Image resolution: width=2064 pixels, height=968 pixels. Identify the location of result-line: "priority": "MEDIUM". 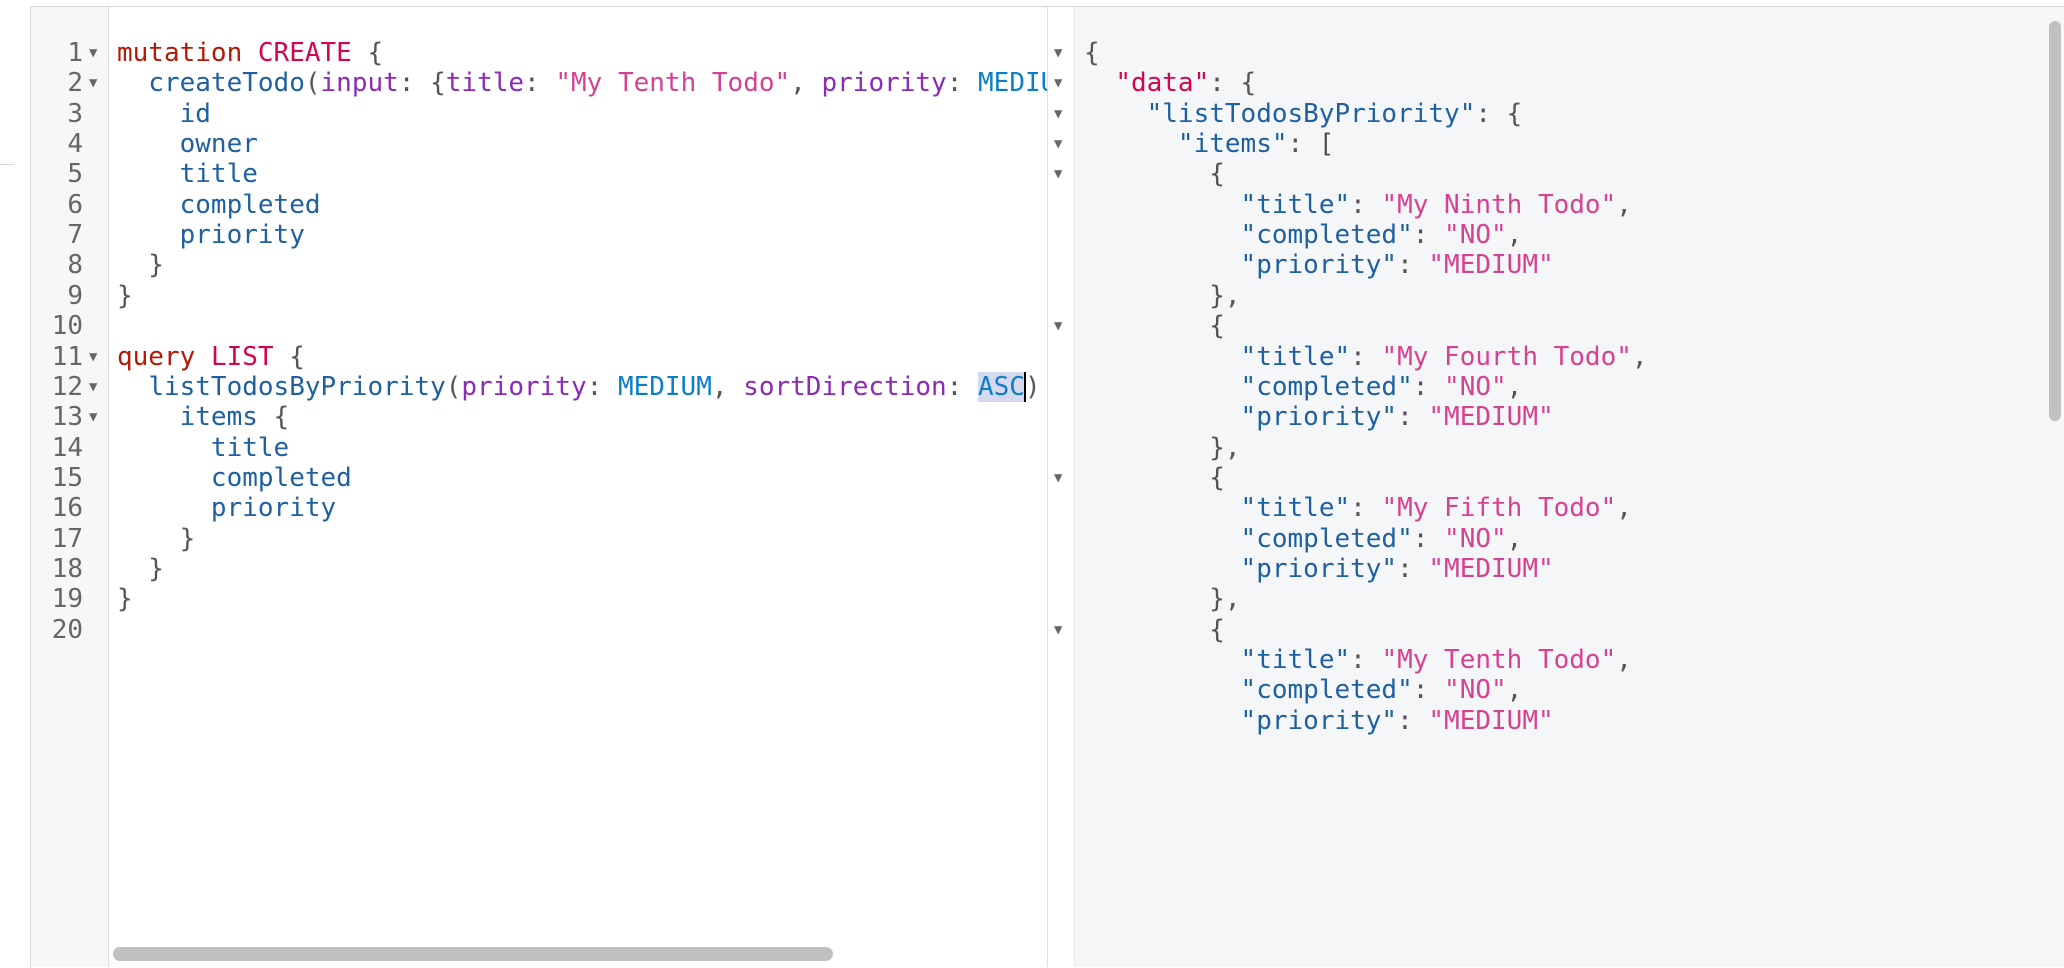
(1548, 721).